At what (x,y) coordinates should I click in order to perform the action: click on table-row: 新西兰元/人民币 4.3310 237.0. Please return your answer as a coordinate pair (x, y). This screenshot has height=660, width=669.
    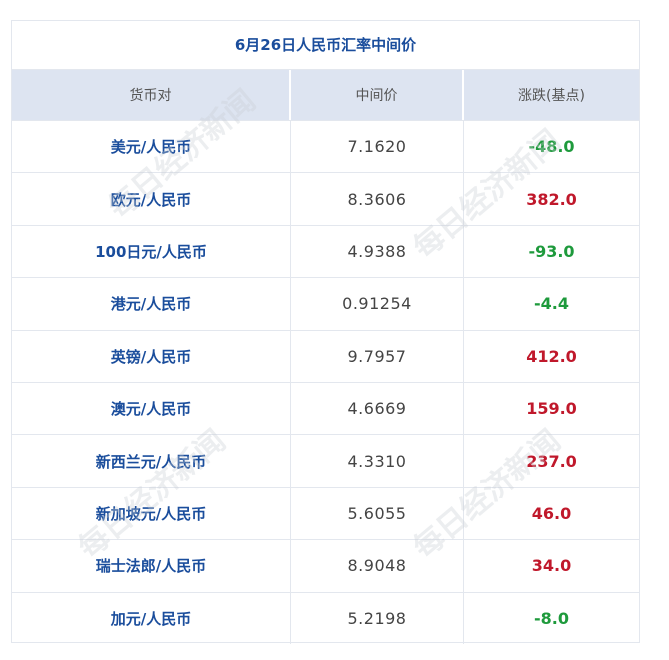
    Looking at the image, I should click on (325, 460).